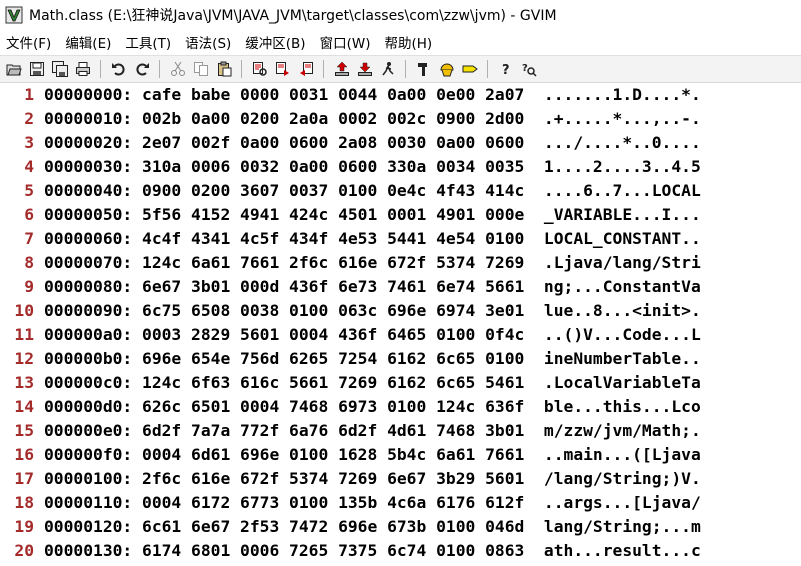  I want to click on print-icon, so click(82, 69).